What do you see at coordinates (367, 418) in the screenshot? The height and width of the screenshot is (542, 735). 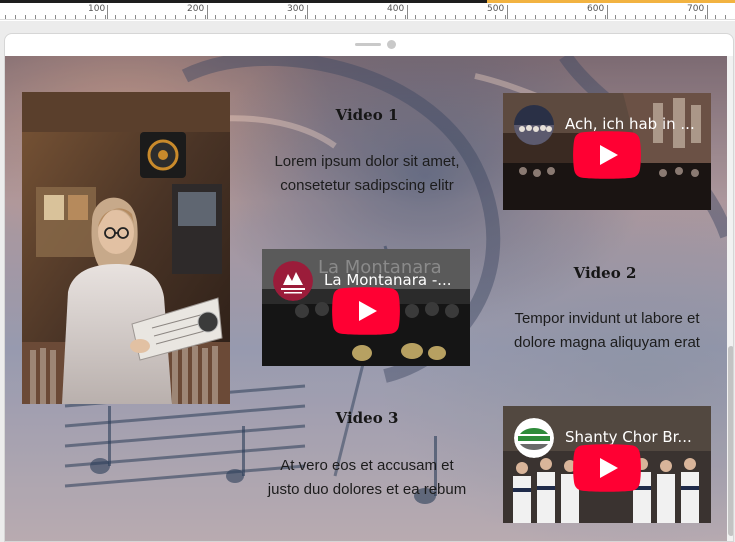 I see `video-3-title: Video 3` at bounding box center [367, 418].